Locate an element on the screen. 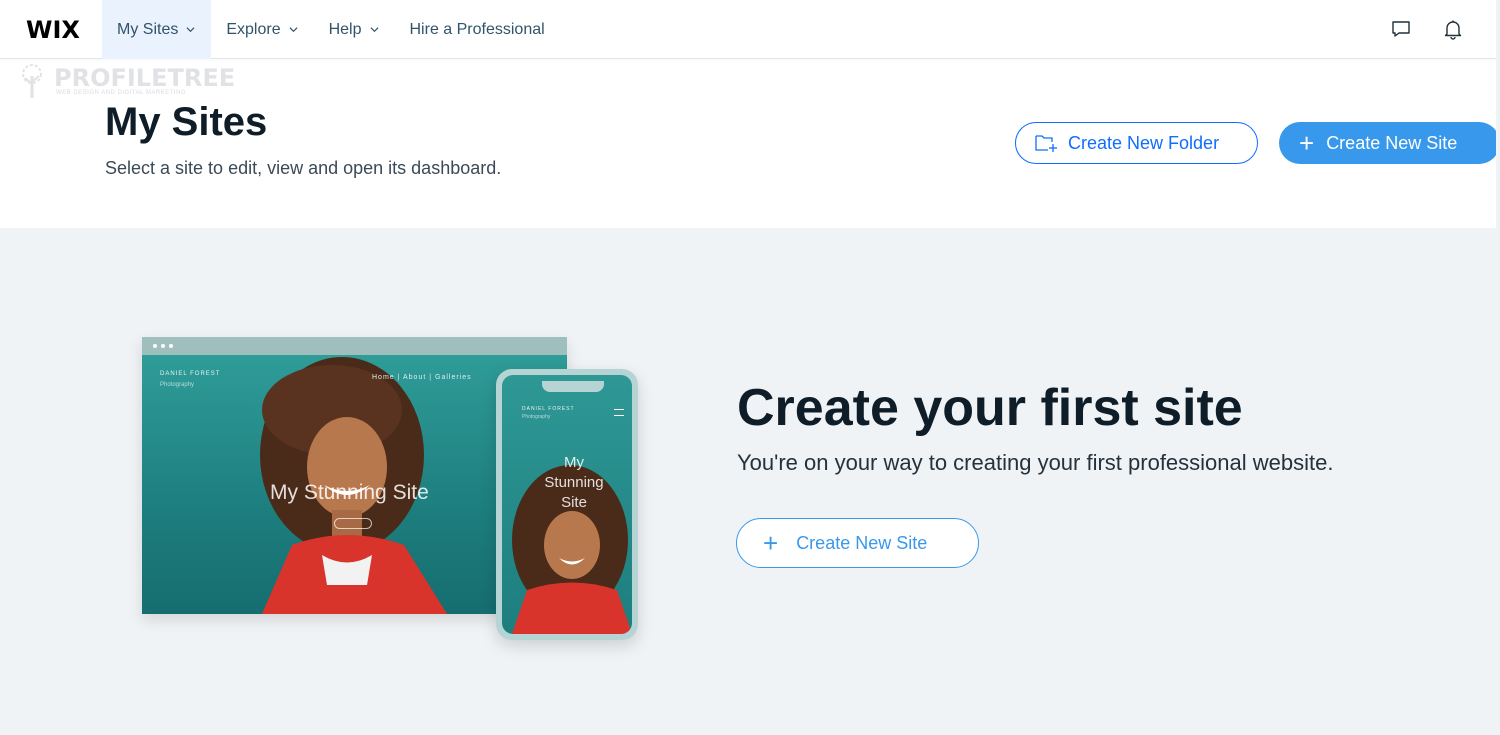 Image resolution: width=1500 pixels, height=735 pixels. watermark-subtext: WEB DESIGN AND DIGITAL MARKETING is located at coordinates (121, 93).